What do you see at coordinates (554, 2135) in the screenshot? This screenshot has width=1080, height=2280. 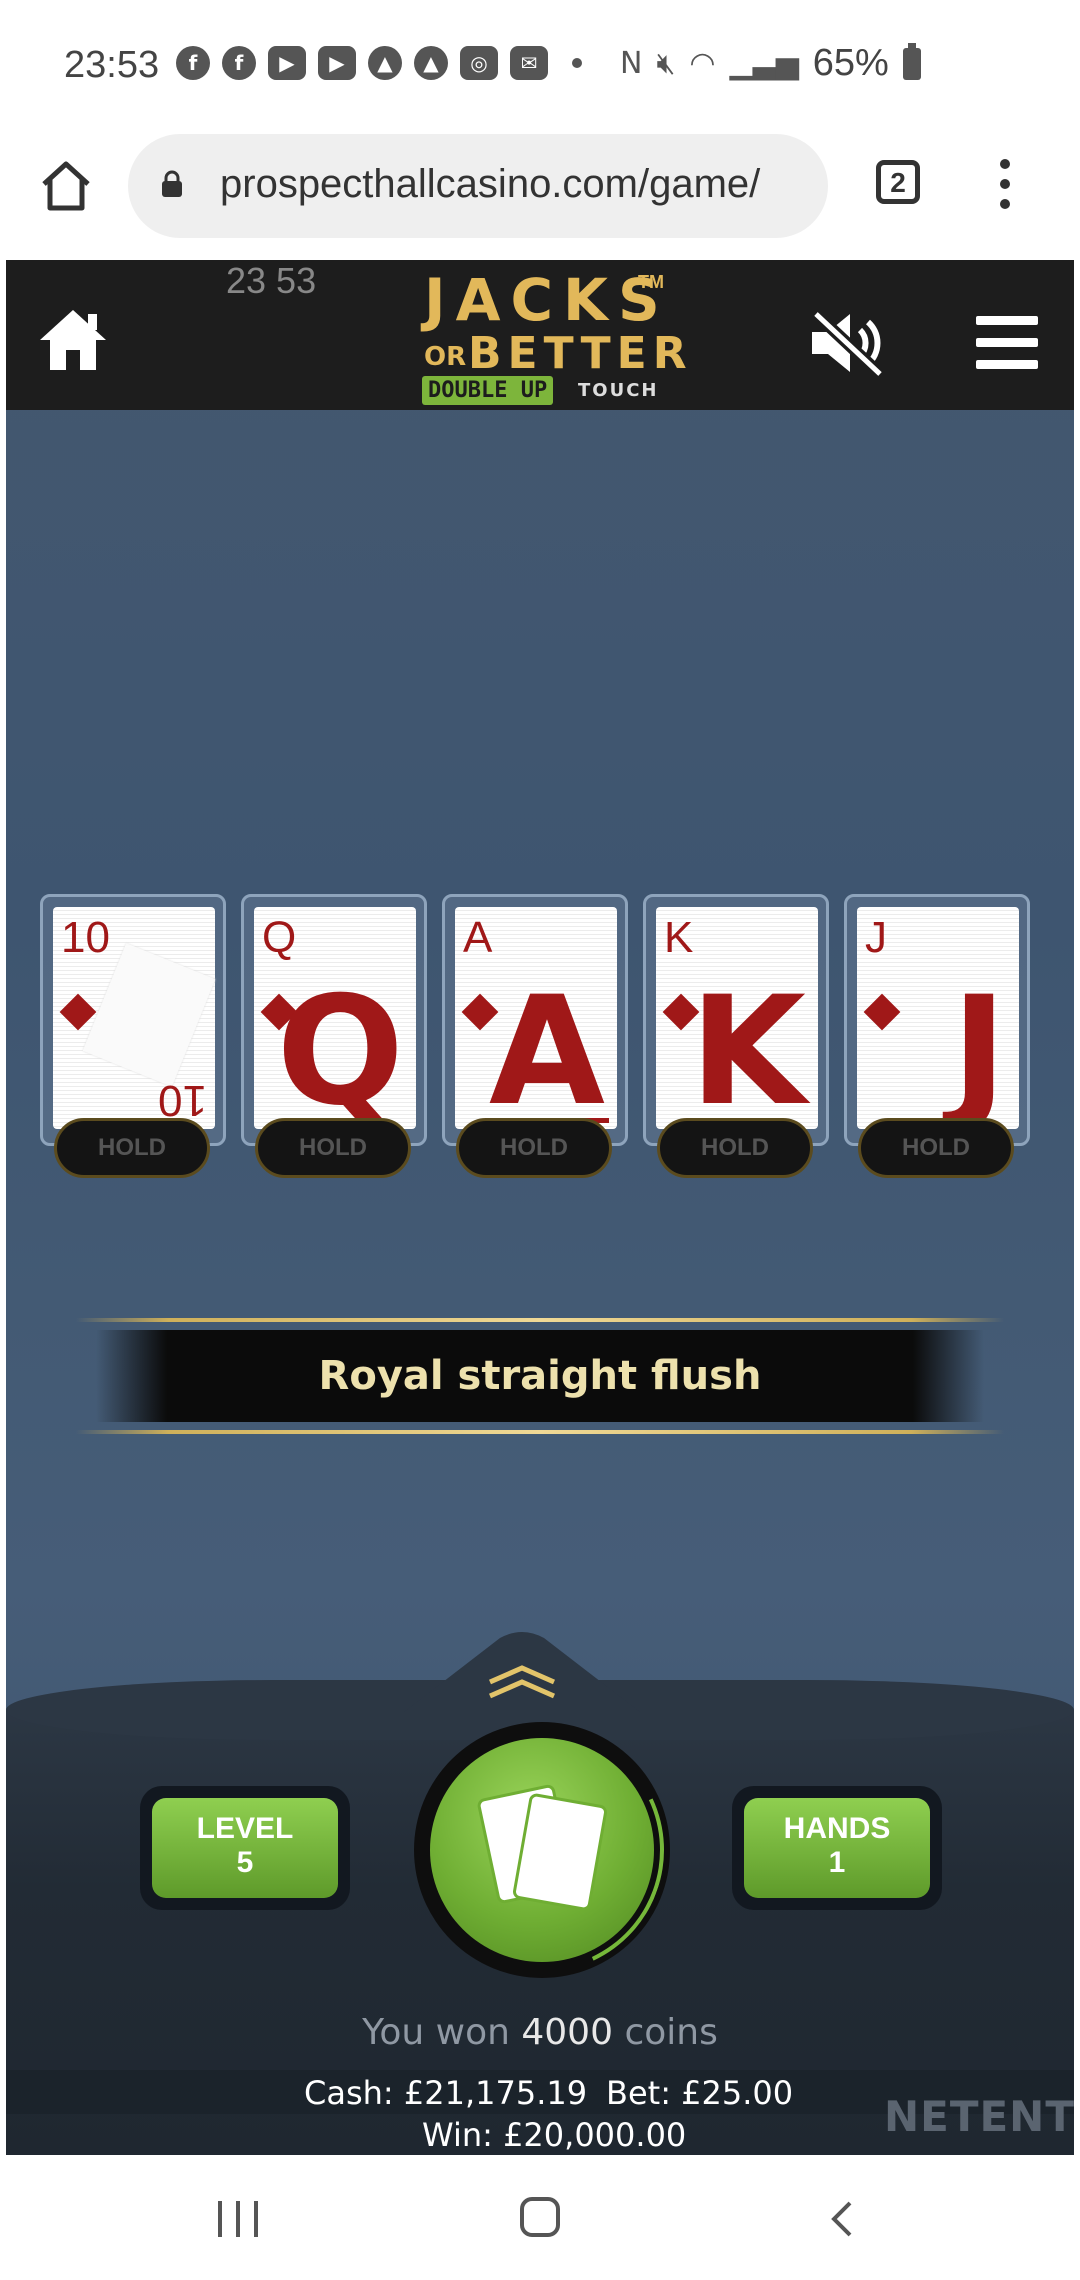 I see `win-amount: Win: £20,000.00` at bounding box center [554, 2135].